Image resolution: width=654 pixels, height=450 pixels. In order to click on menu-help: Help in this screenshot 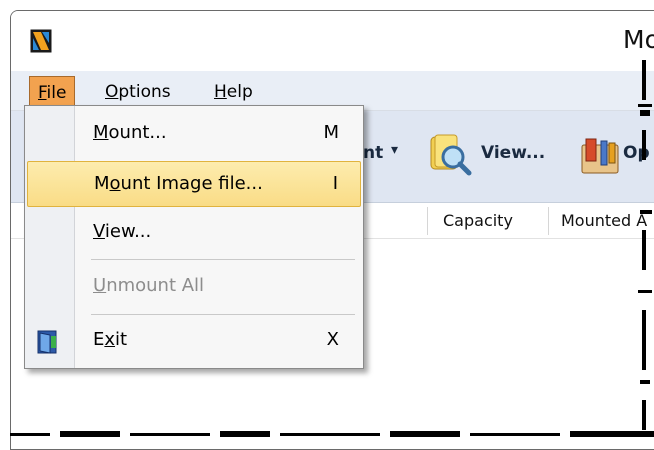, I will do `click(233, 92)`.